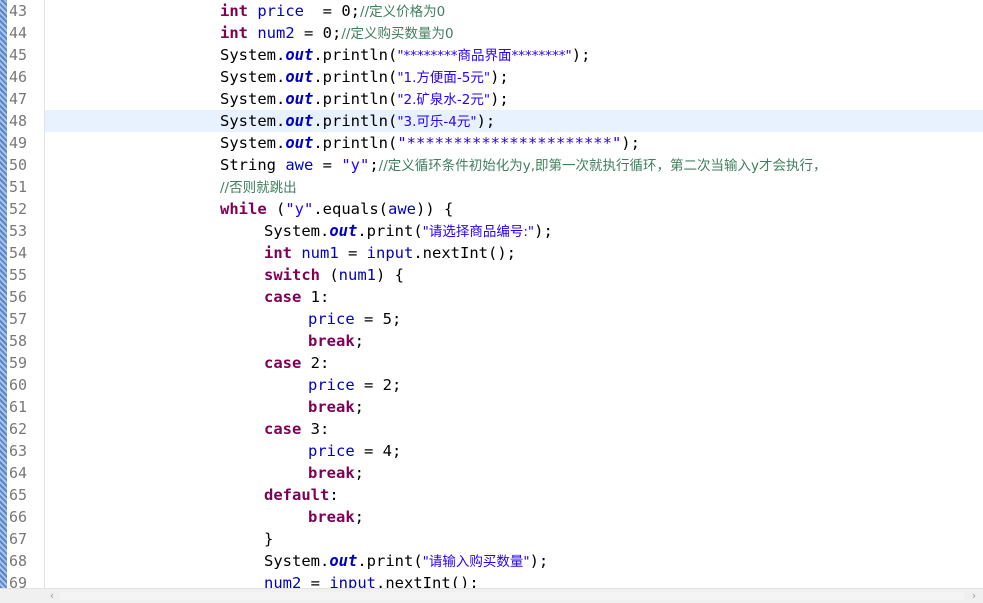 This screenshot has height=603, width=983. What do you see at coordinates (491, 275) in the screenshot?
I see `code-line: 55 switch (num1) {` at bounding box center [491, 275].